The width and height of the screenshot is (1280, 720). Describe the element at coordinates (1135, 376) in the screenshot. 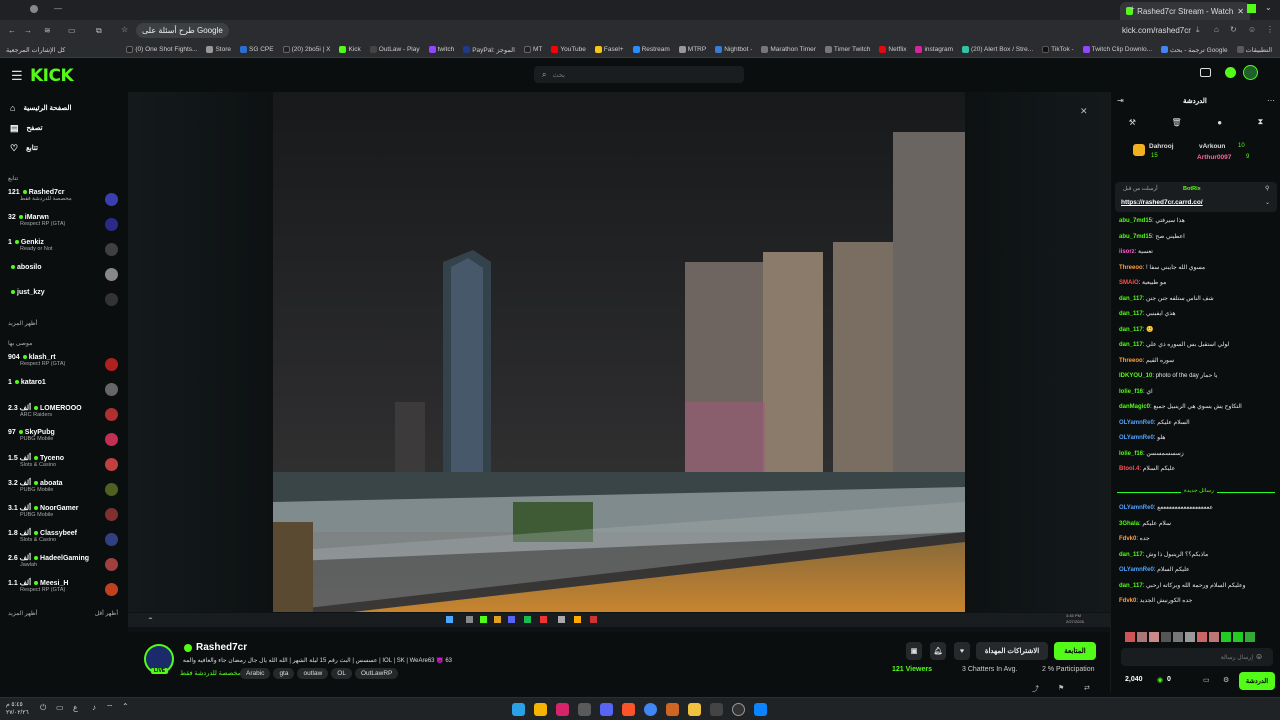

I see `chat-username: IDKYOU_10` at that location.